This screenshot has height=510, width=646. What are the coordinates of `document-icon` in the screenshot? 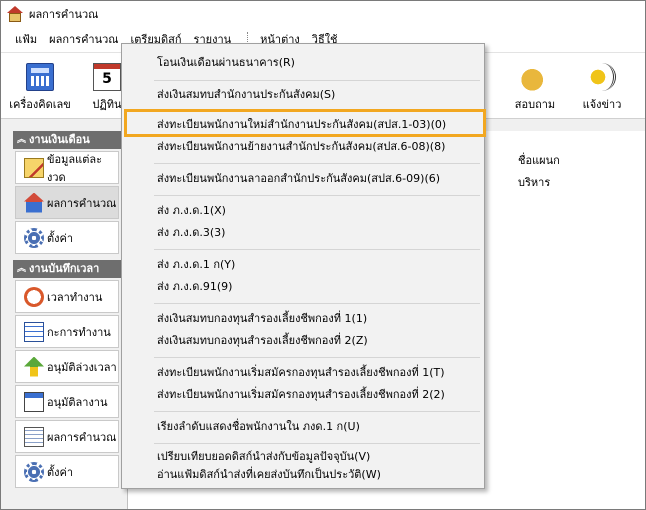 It's located at (34, 436).